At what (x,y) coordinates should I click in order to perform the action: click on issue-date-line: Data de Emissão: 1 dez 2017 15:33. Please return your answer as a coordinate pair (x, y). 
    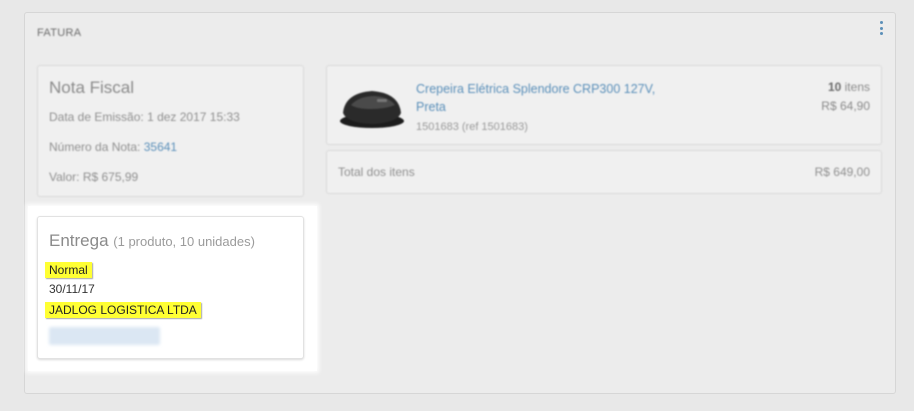
    Looking at the image, I should click on (144, 117).